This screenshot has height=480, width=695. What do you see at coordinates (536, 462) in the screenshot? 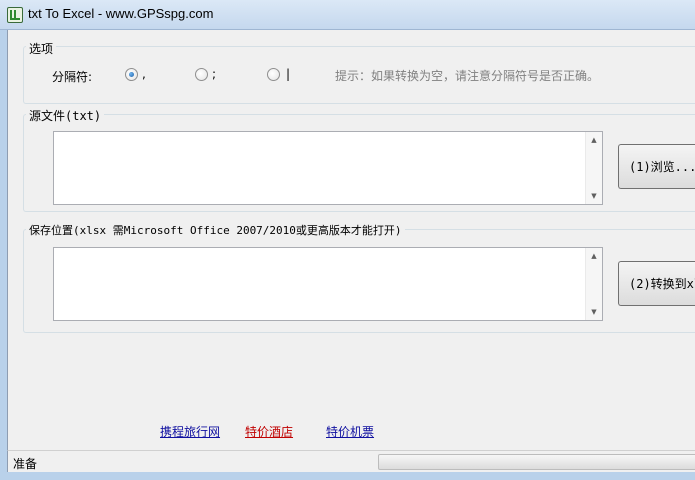
I see `progress-bar` at bounding box center [536, 462].